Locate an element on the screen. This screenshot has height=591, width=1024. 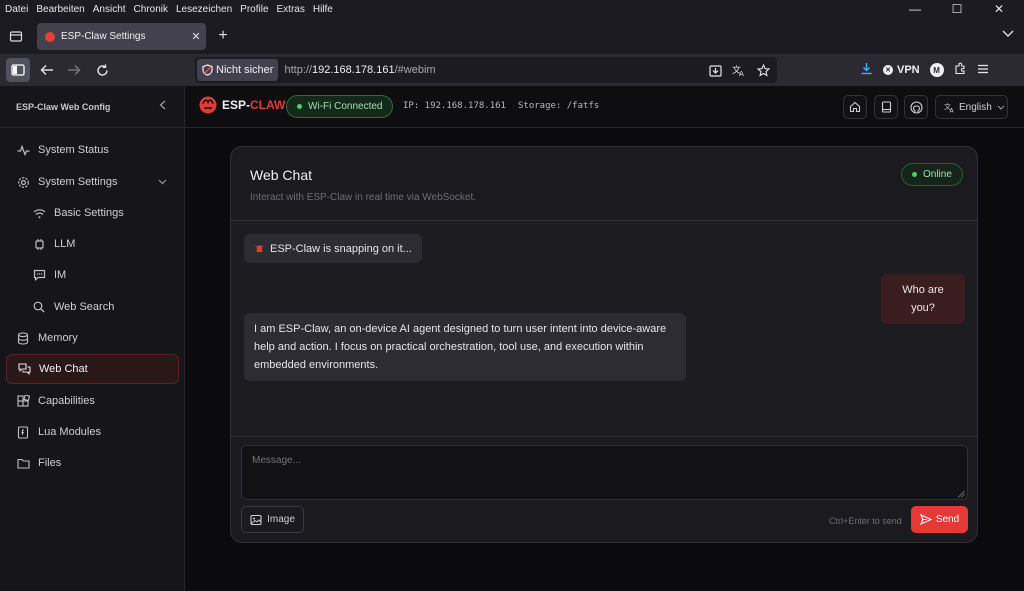
connection-status-badge: Online is located at coordinates (932, 174).